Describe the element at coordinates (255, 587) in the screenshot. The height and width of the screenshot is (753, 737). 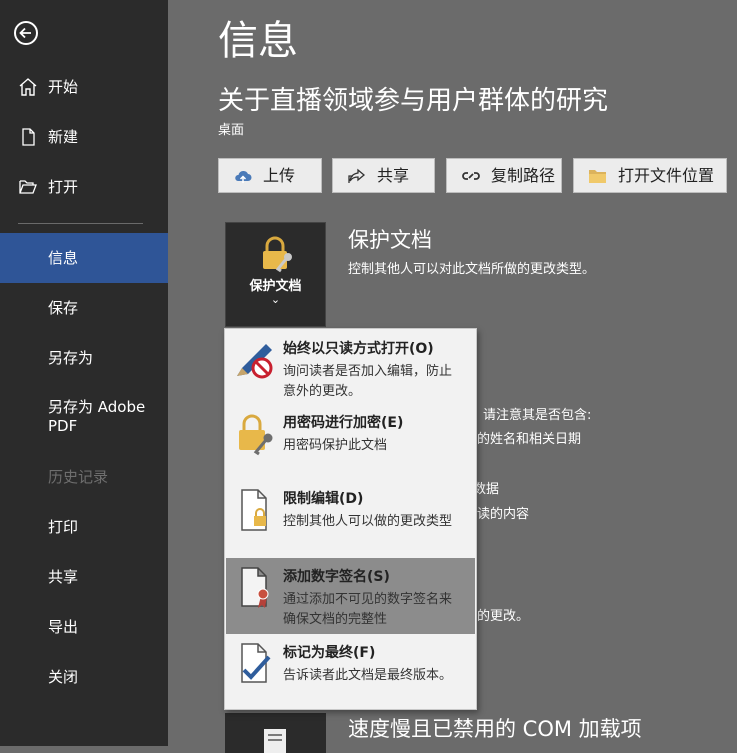
I see `document-ribbon-icon` at that location.